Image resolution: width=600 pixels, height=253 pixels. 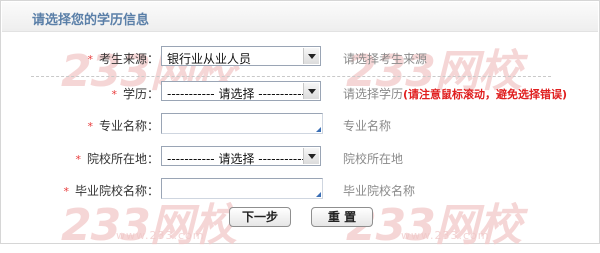 I want to click on major-input, so click(x=242, y=123).